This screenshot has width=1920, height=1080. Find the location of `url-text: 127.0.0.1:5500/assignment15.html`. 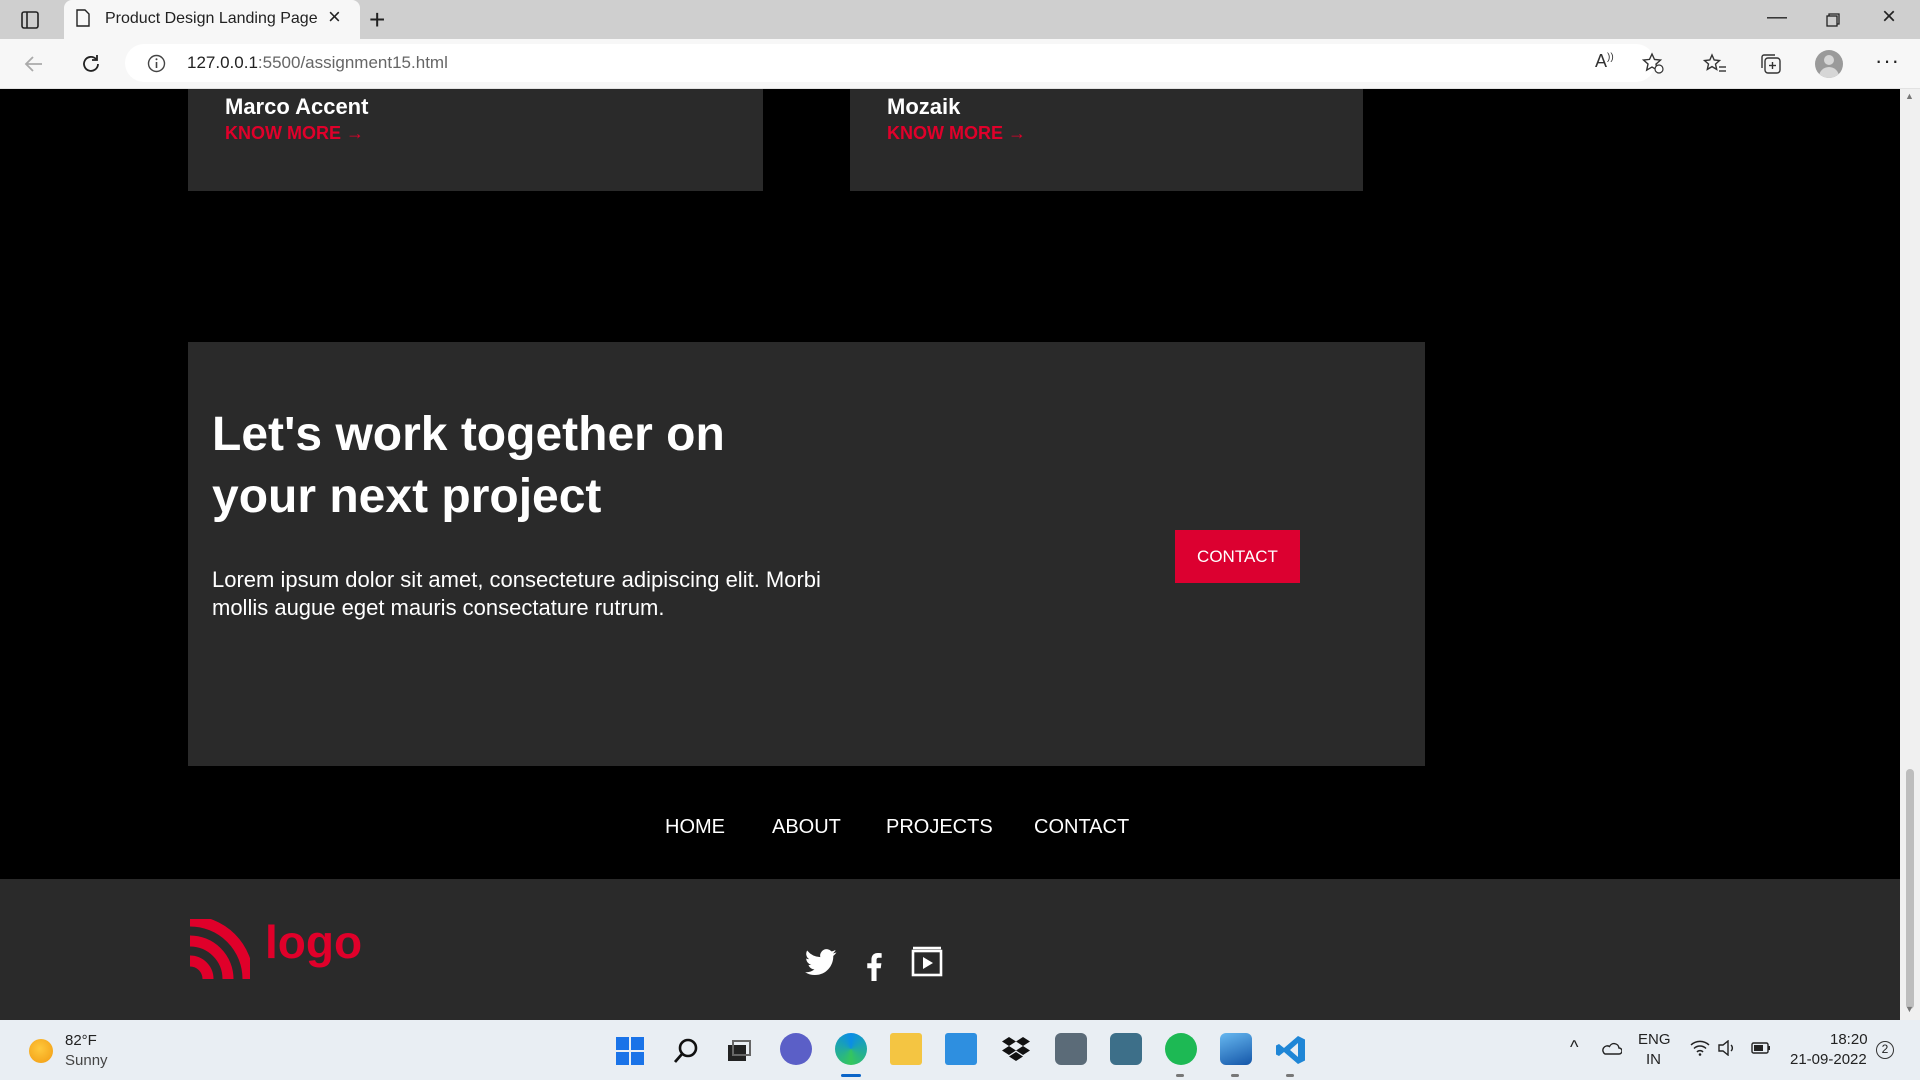

url-text: 127.0.0.1:5500/assignment15.html is located at coordinates (317, 63).